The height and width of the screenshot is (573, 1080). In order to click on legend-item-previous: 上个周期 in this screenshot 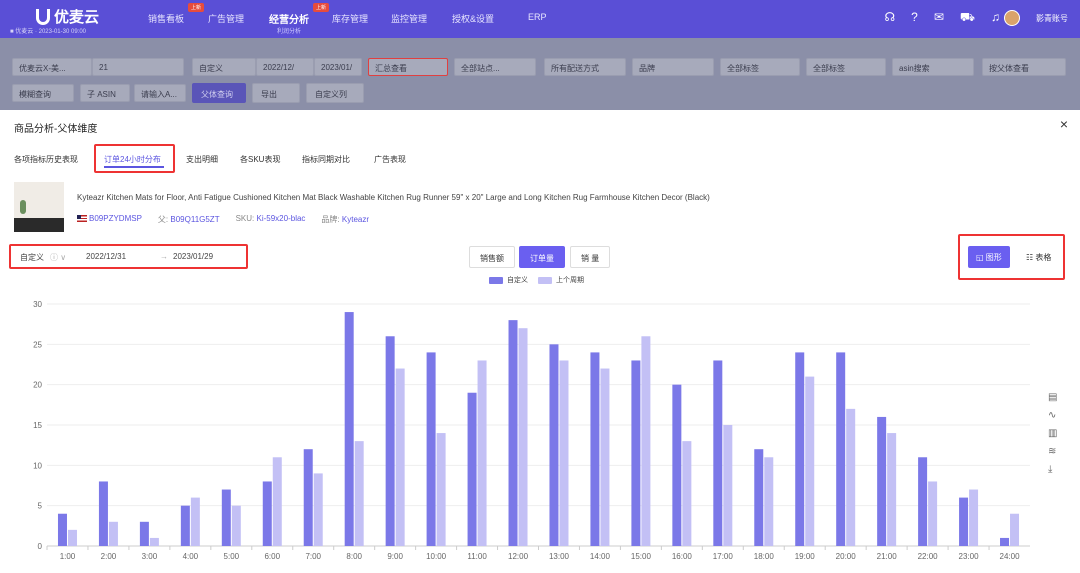, I will do `click(561, 280)`.